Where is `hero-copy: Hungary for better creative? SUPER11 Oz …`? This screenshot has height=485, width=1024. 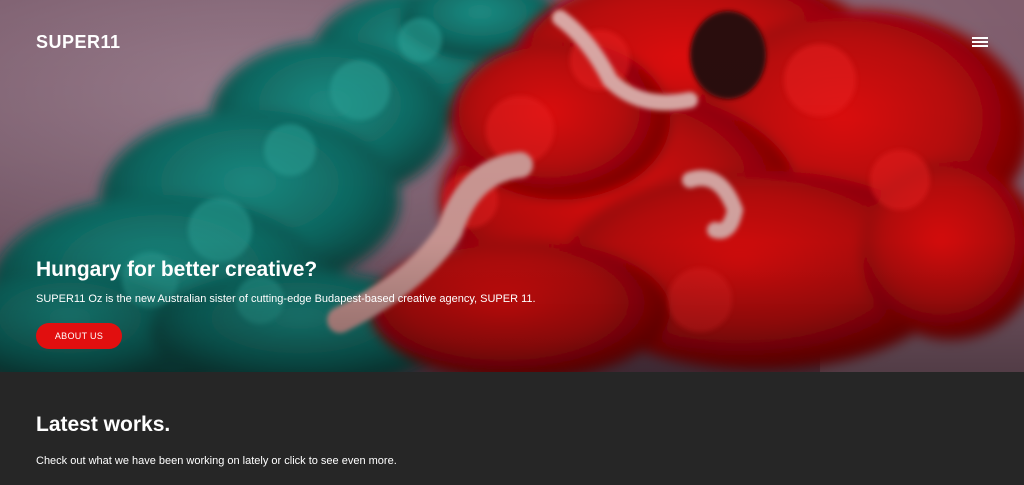
hero-copy: Hungary for better creative? SUPER11 Oz … is located at coordinates (386, 281).